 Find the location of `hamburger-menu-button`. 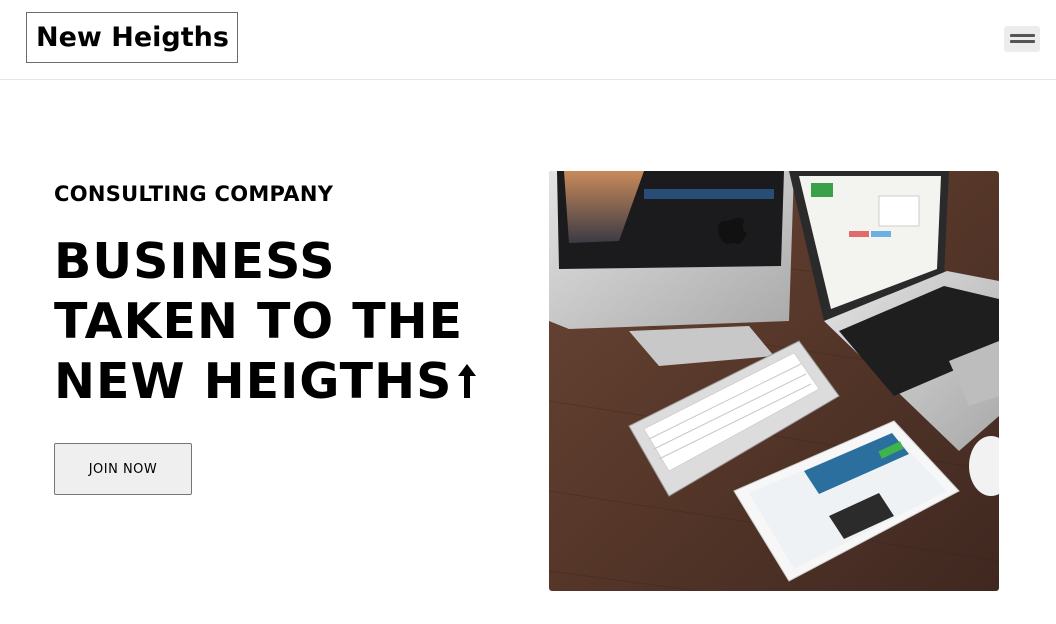

hamburger-menu-button is located at coordinates (1022, 39).